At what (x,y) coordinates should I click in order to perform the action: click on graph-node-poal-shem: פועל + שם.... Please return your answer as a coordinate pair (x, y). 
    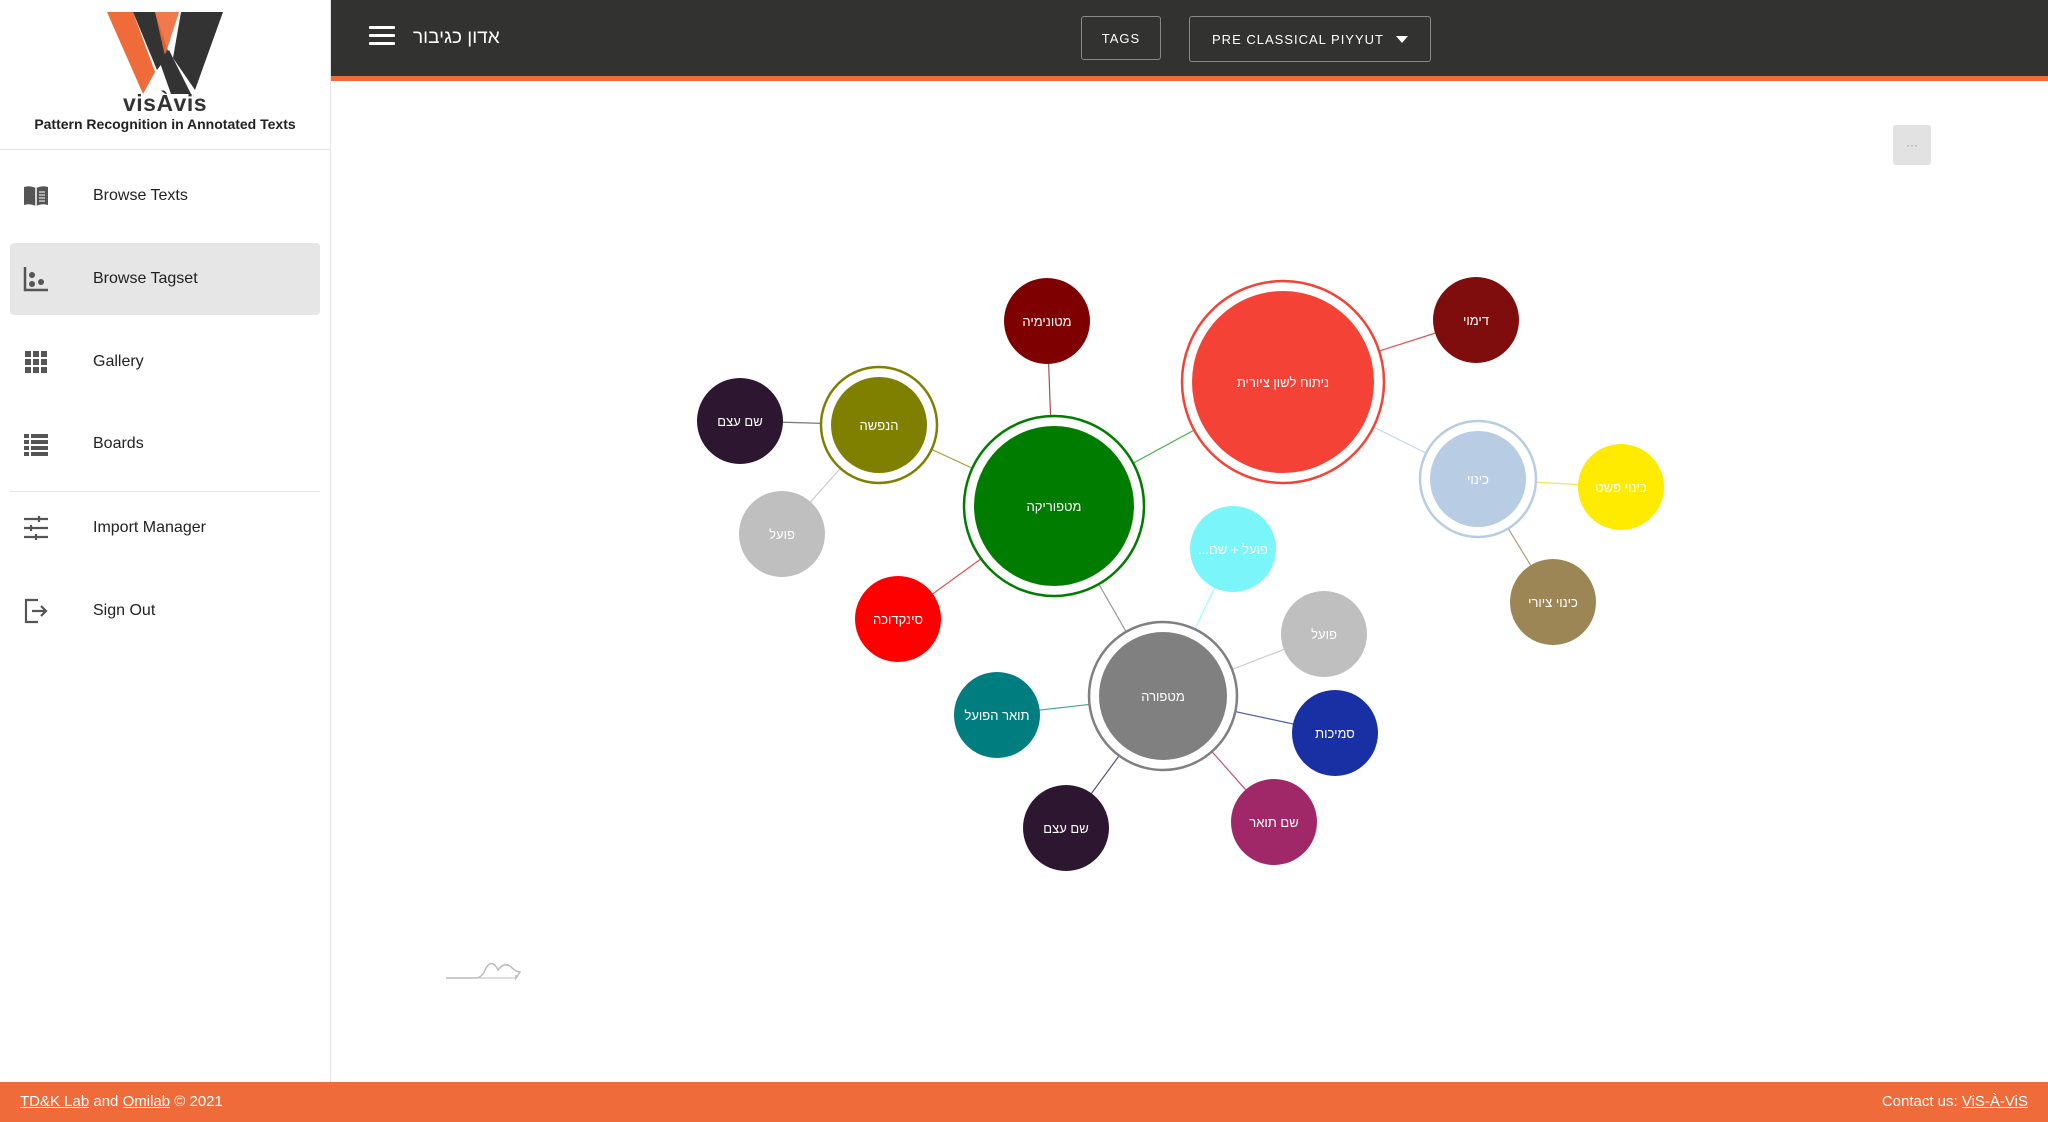
    Looking at the image, I should click on (1233, 549).